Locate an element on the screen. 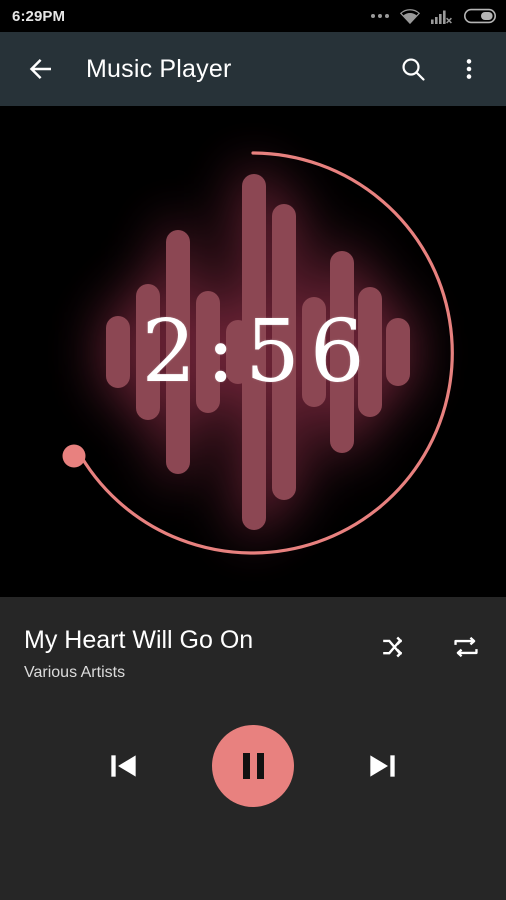 Image resolution: width=506 pixels, height=900 pixels. transport-controls is located at coordinates (253, 766).